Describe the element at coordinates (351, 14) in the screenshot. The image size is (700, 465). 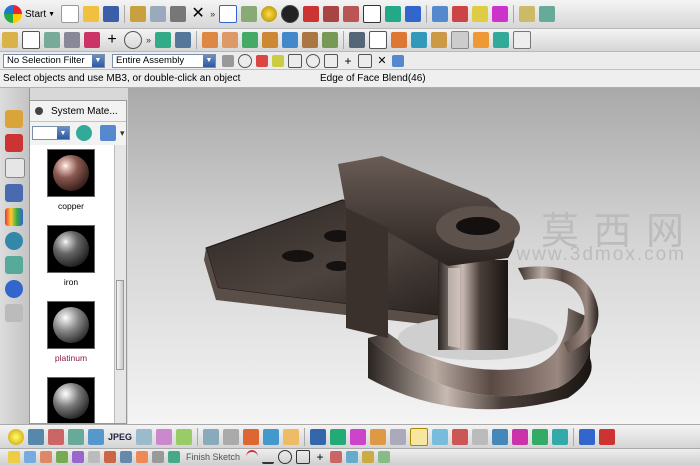
I see `wireframe-icon` at that location.